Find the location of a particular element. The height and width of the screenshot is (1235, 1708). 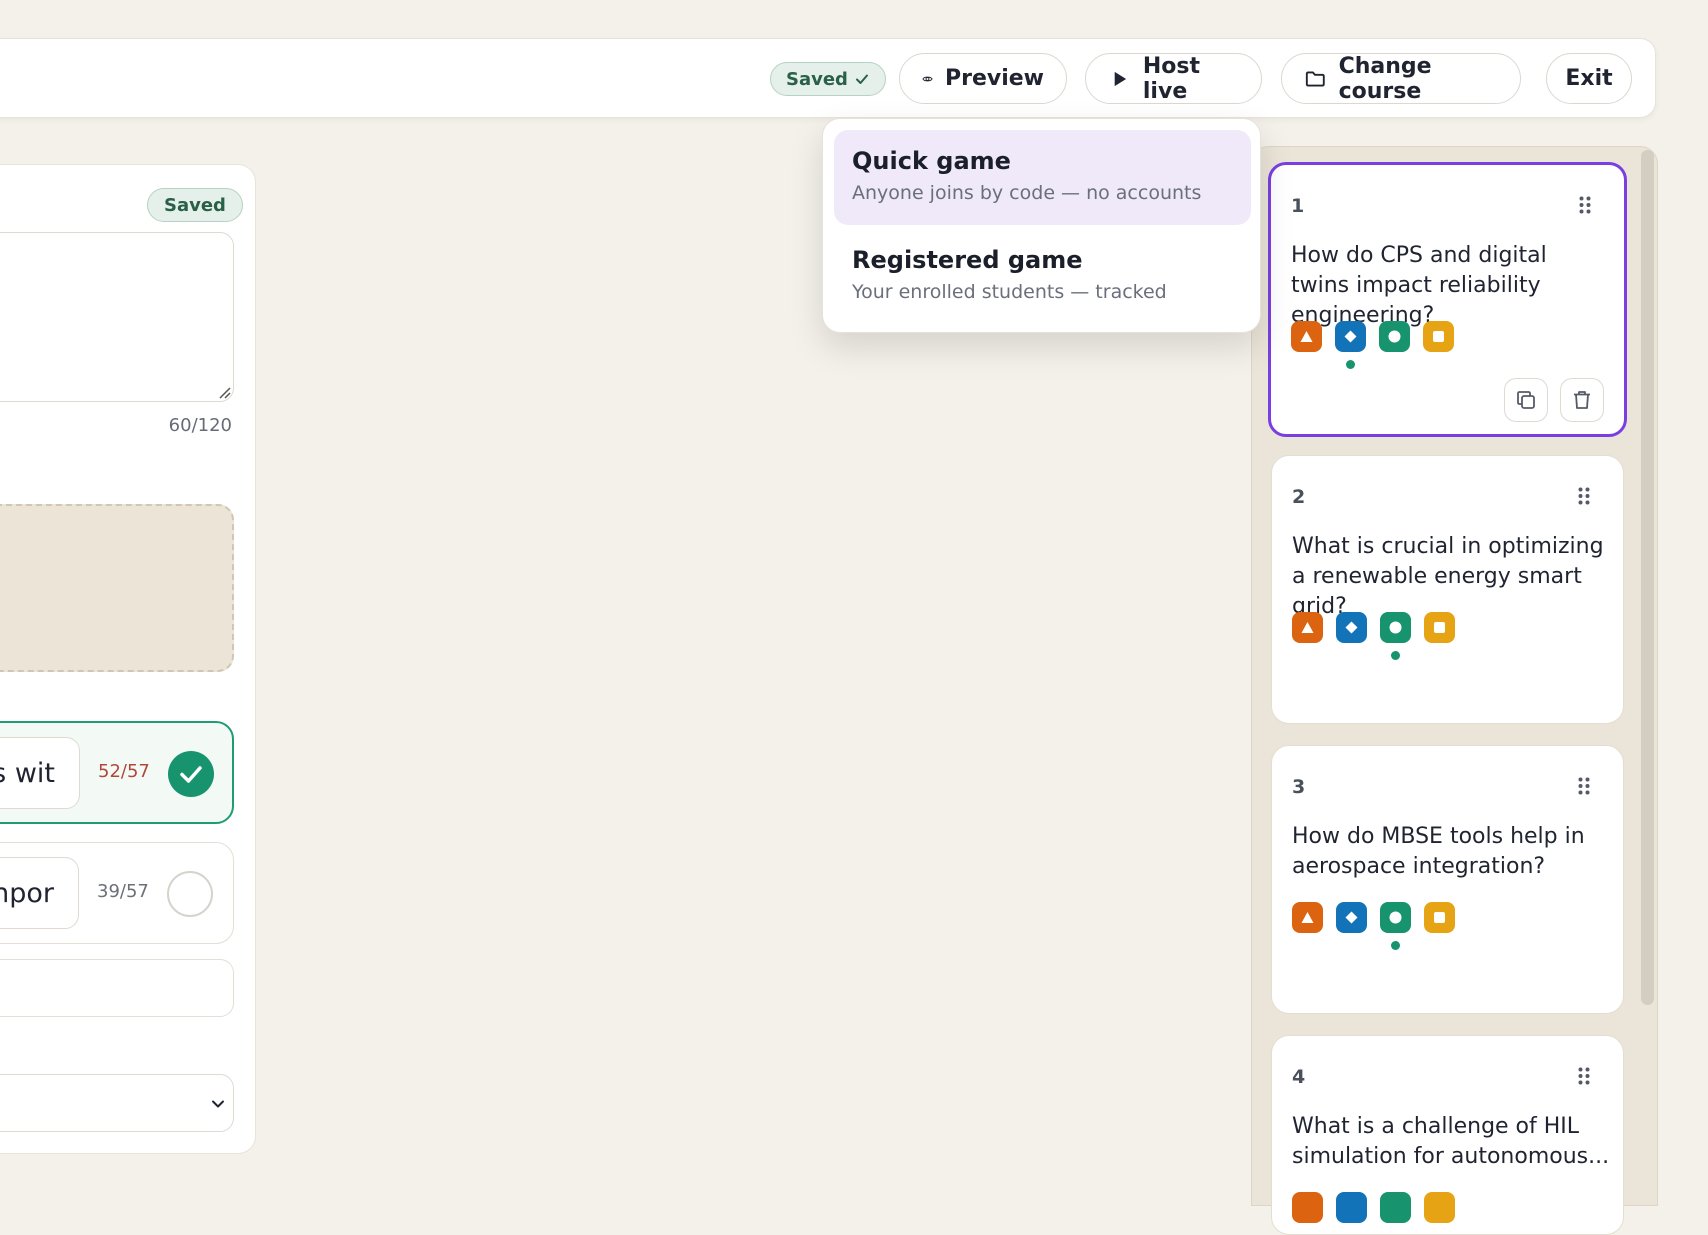

saved-status-label: Saved is located at coordinates (817, 79).